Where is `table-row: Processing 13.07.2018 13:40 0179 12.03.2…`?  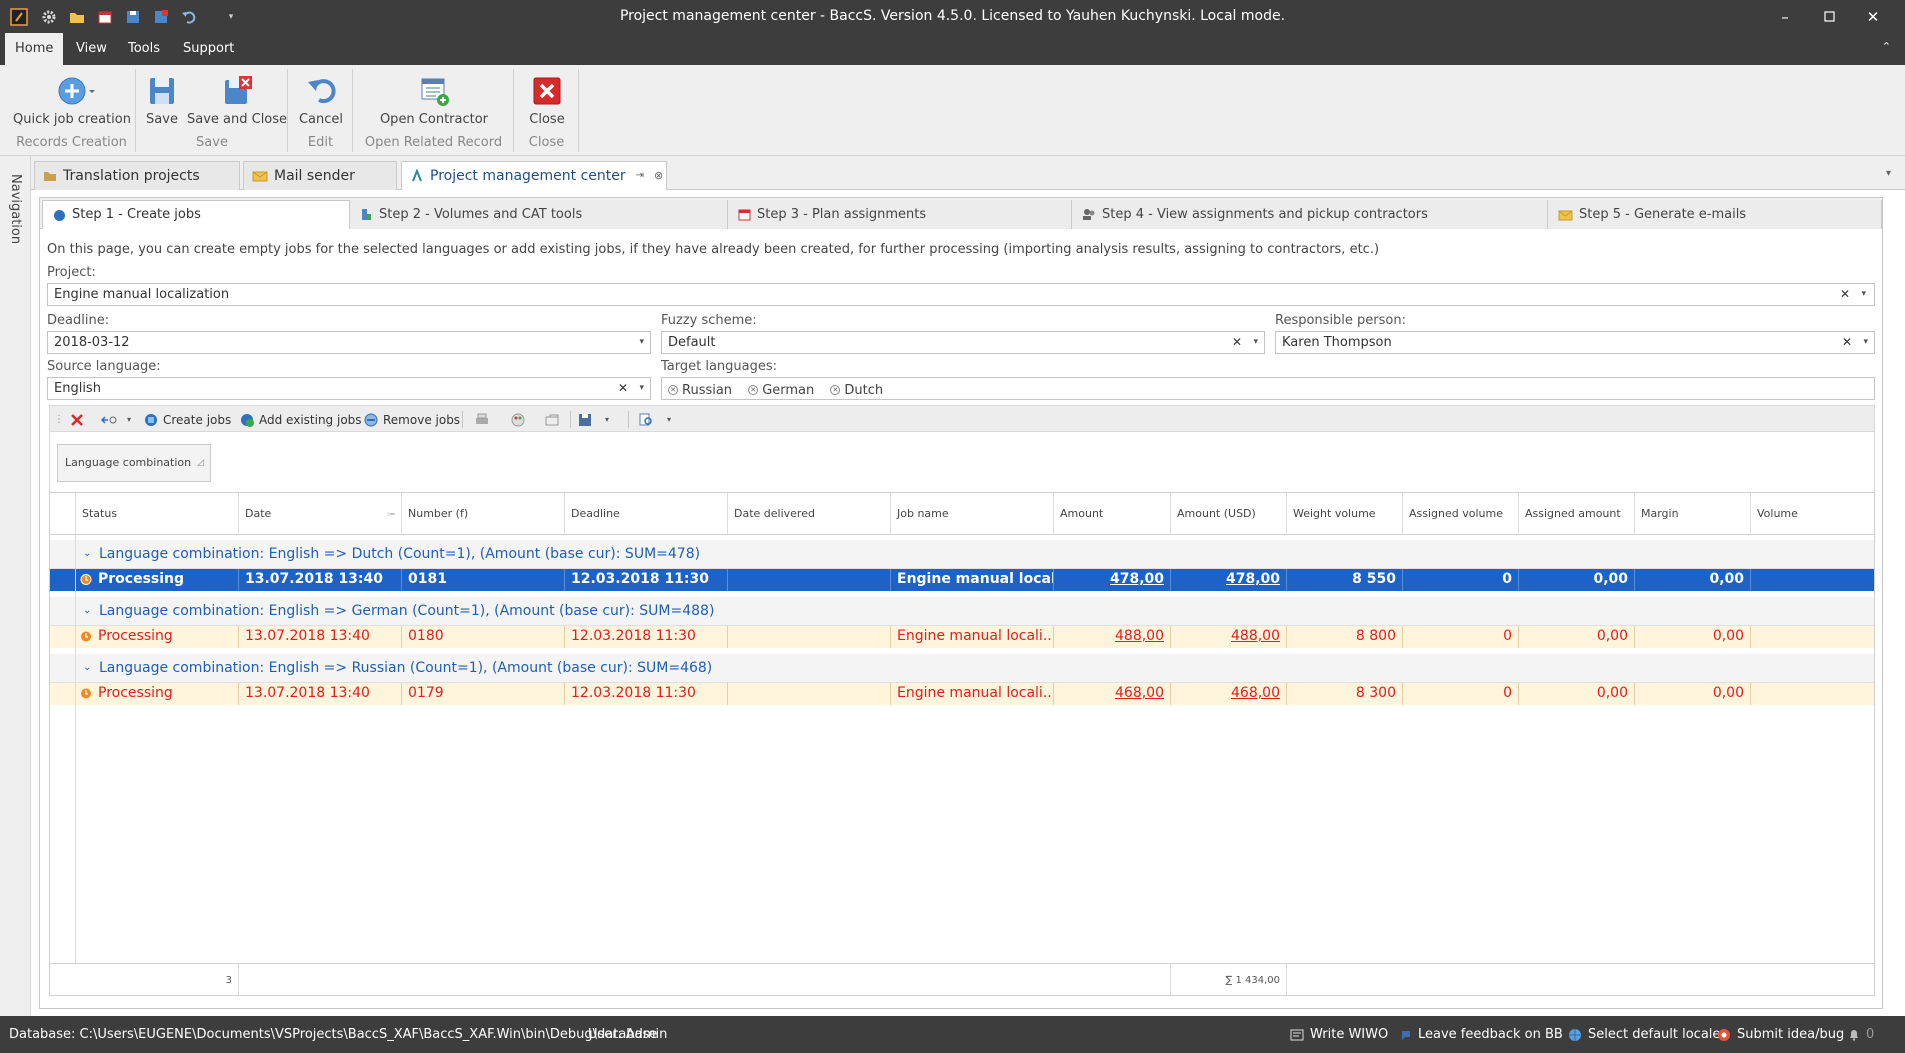 table-row: Processing 13.07.2018 13:40 0179 12.03.2… is located at coordinates (962, 694).